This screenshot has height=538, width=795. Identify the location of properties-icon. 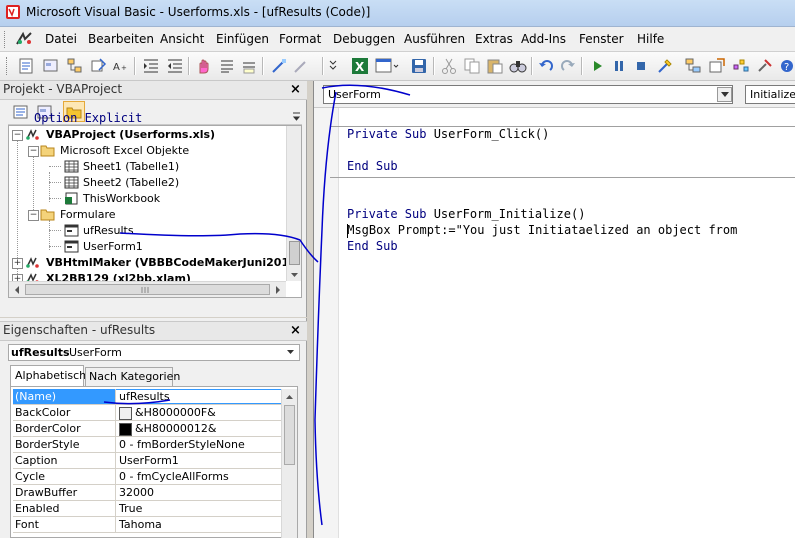
(99, 66).